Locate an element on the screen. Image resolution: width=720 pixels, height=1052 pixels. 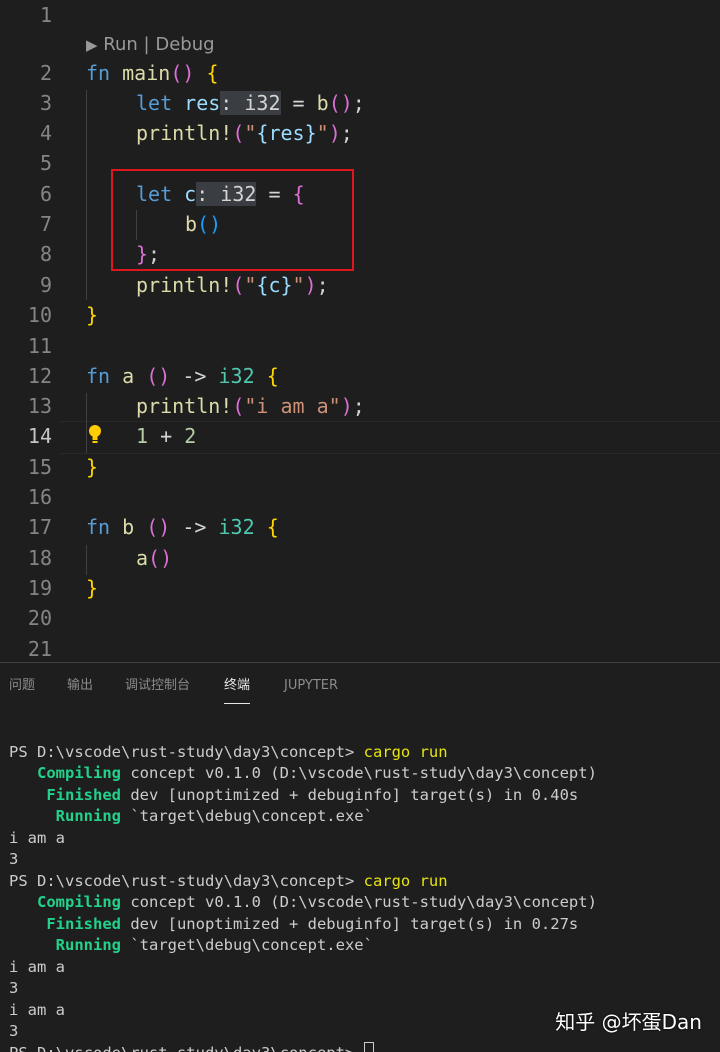
code-line-9: println!("{c}"); is located at coordinates (232, 285).